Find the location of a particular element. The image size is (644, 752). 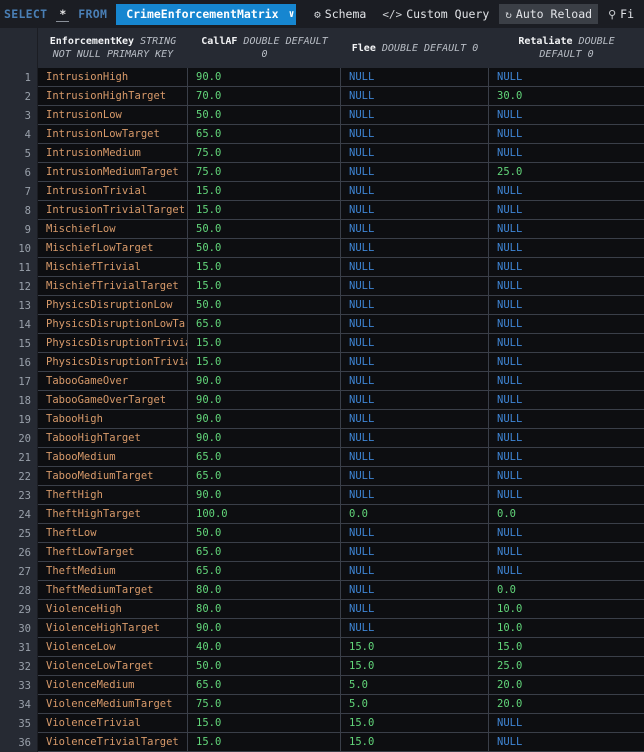

table-row: 14PhysicsDisruptionLowTarget65.0NULLNULL is located at coordinates (322, 324).